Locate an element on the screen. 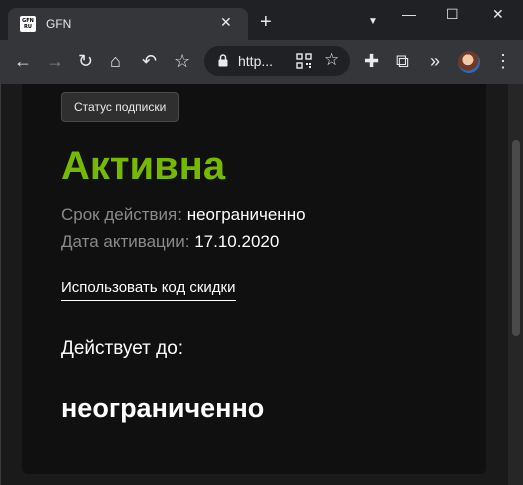  bookmark-star-icon: ☆ is located at coordinates (182, 61).